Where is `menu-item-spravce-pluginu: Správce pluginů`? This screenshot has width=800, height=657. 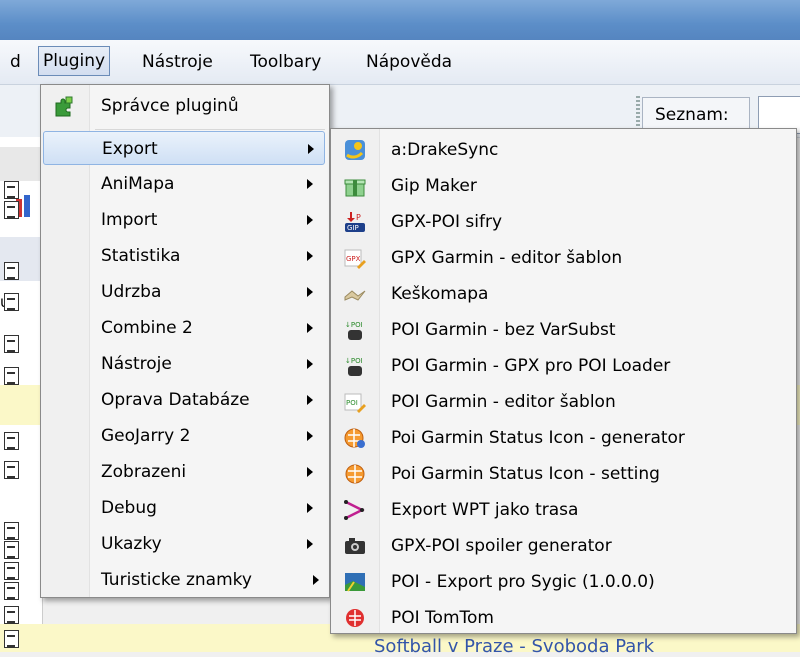
menu-item-spravce-pluginu: Správce pluginů is located at coordinates (184, 106).